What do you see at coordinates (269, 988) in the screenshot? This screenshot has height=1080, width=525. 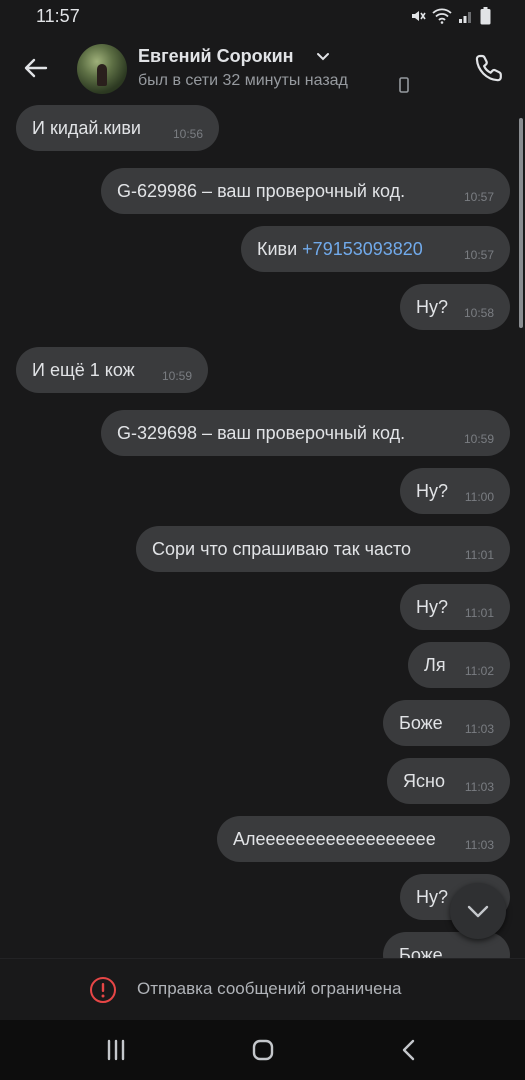 I see `restriction-text: Отправка сообщений ограничена` at bounding box center [269, 988].